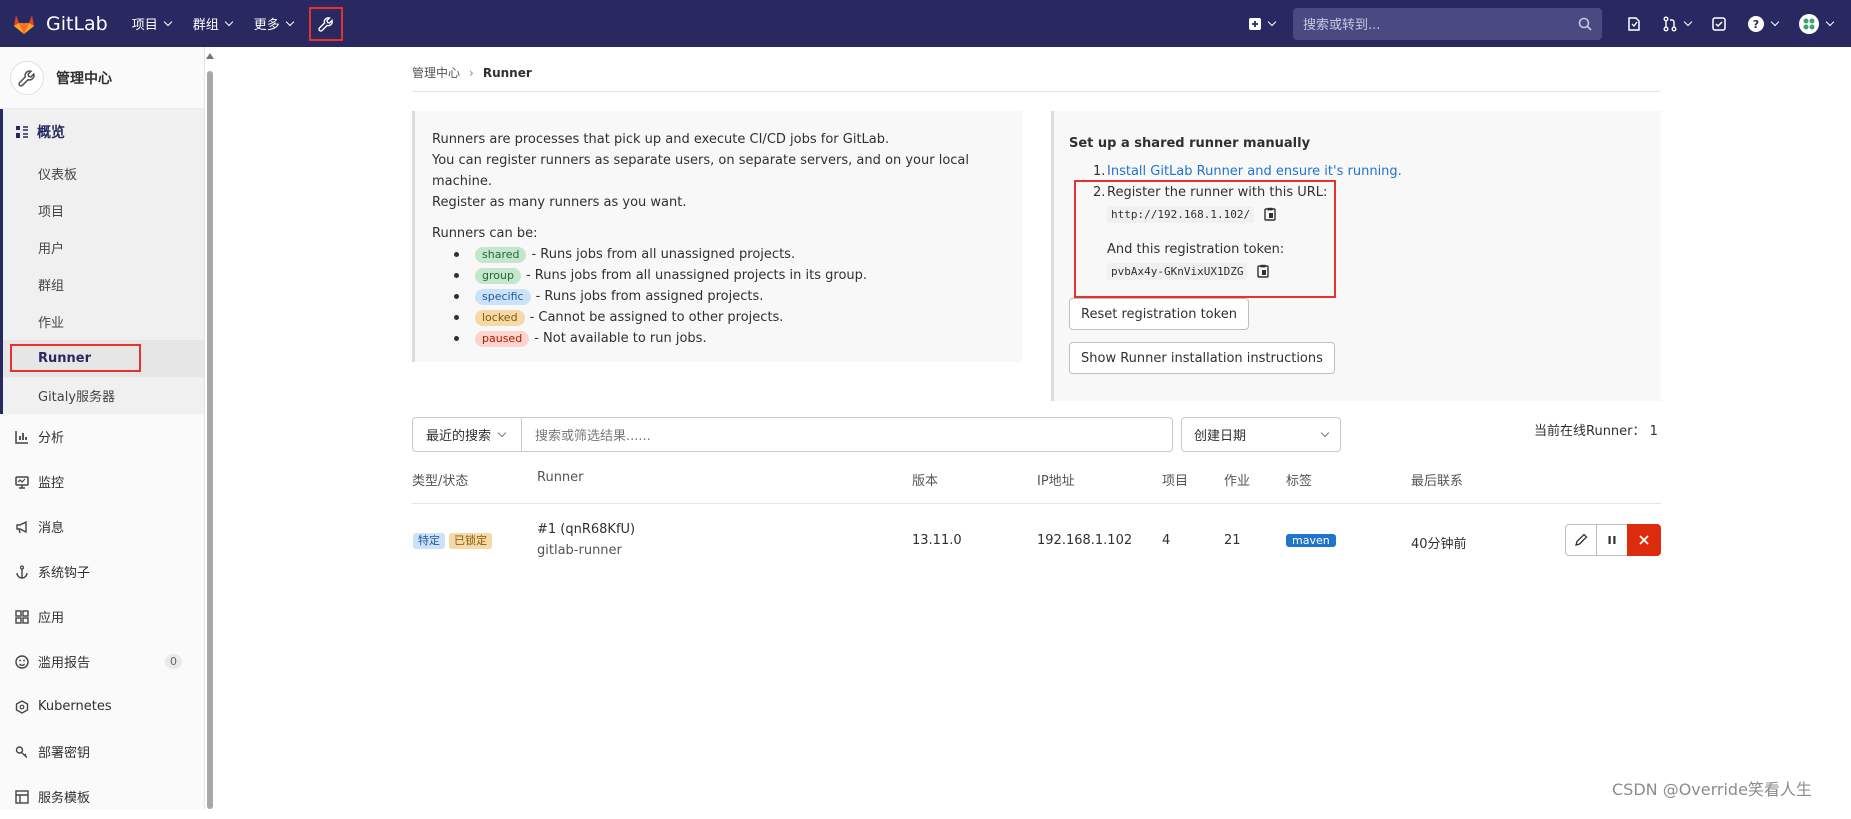 The height and width of the screenshot is (819, 1851). Describe the element at coordinates (1670, 23) in the screenshot. I see `merge-request-icon` at that location.